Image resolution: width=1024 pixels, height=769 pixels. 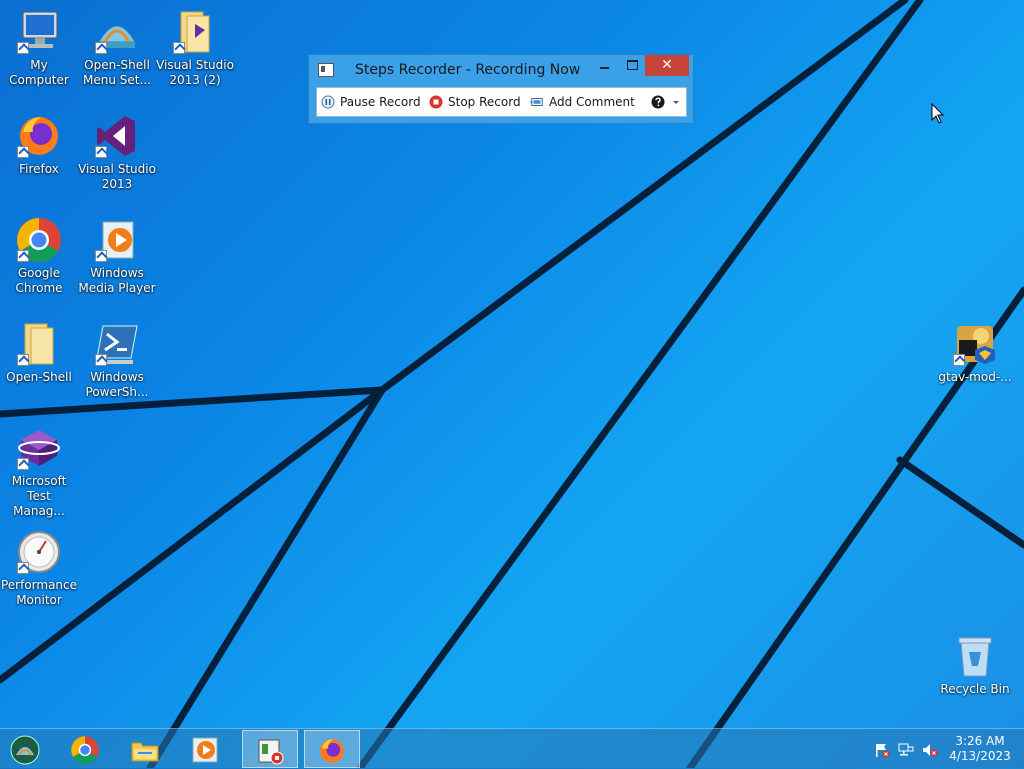 I want to click on stop-record-label: Stop Record, so click(x=484, y=102).